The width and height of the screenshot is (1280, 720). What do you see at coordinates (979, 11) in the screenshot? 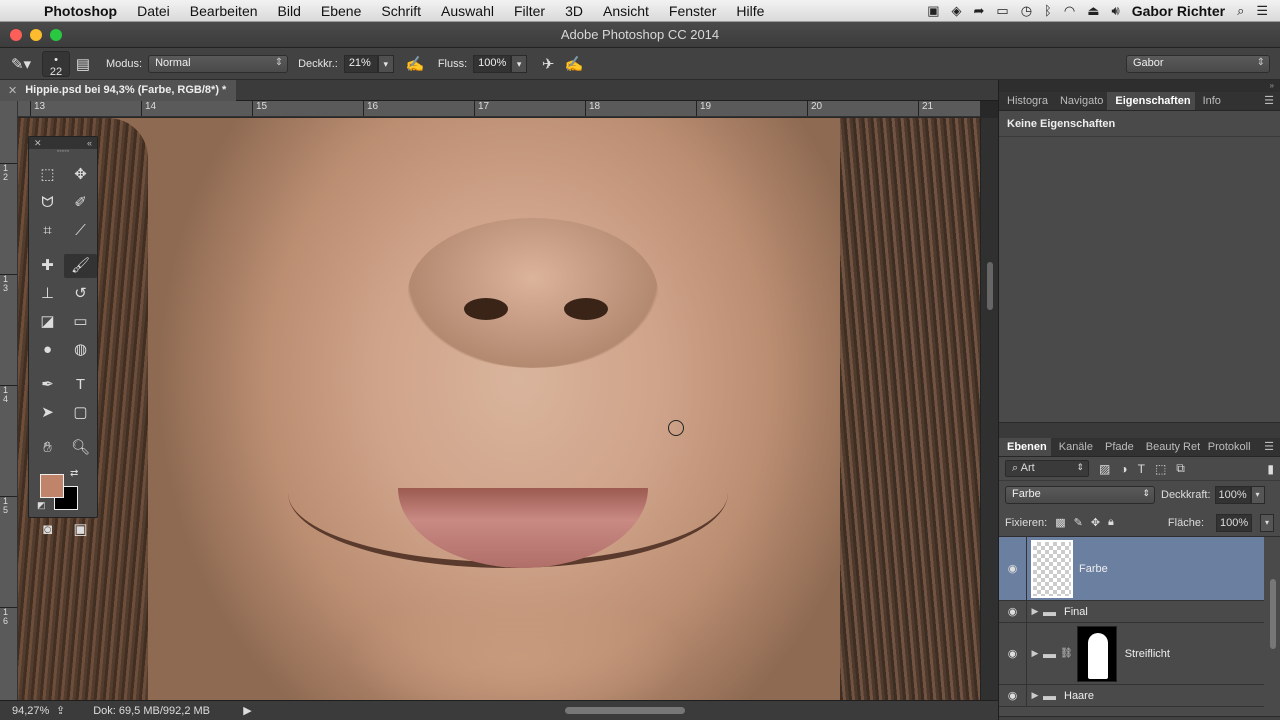
I see `forward-icon: ➦` at bounding box center [979, 11].